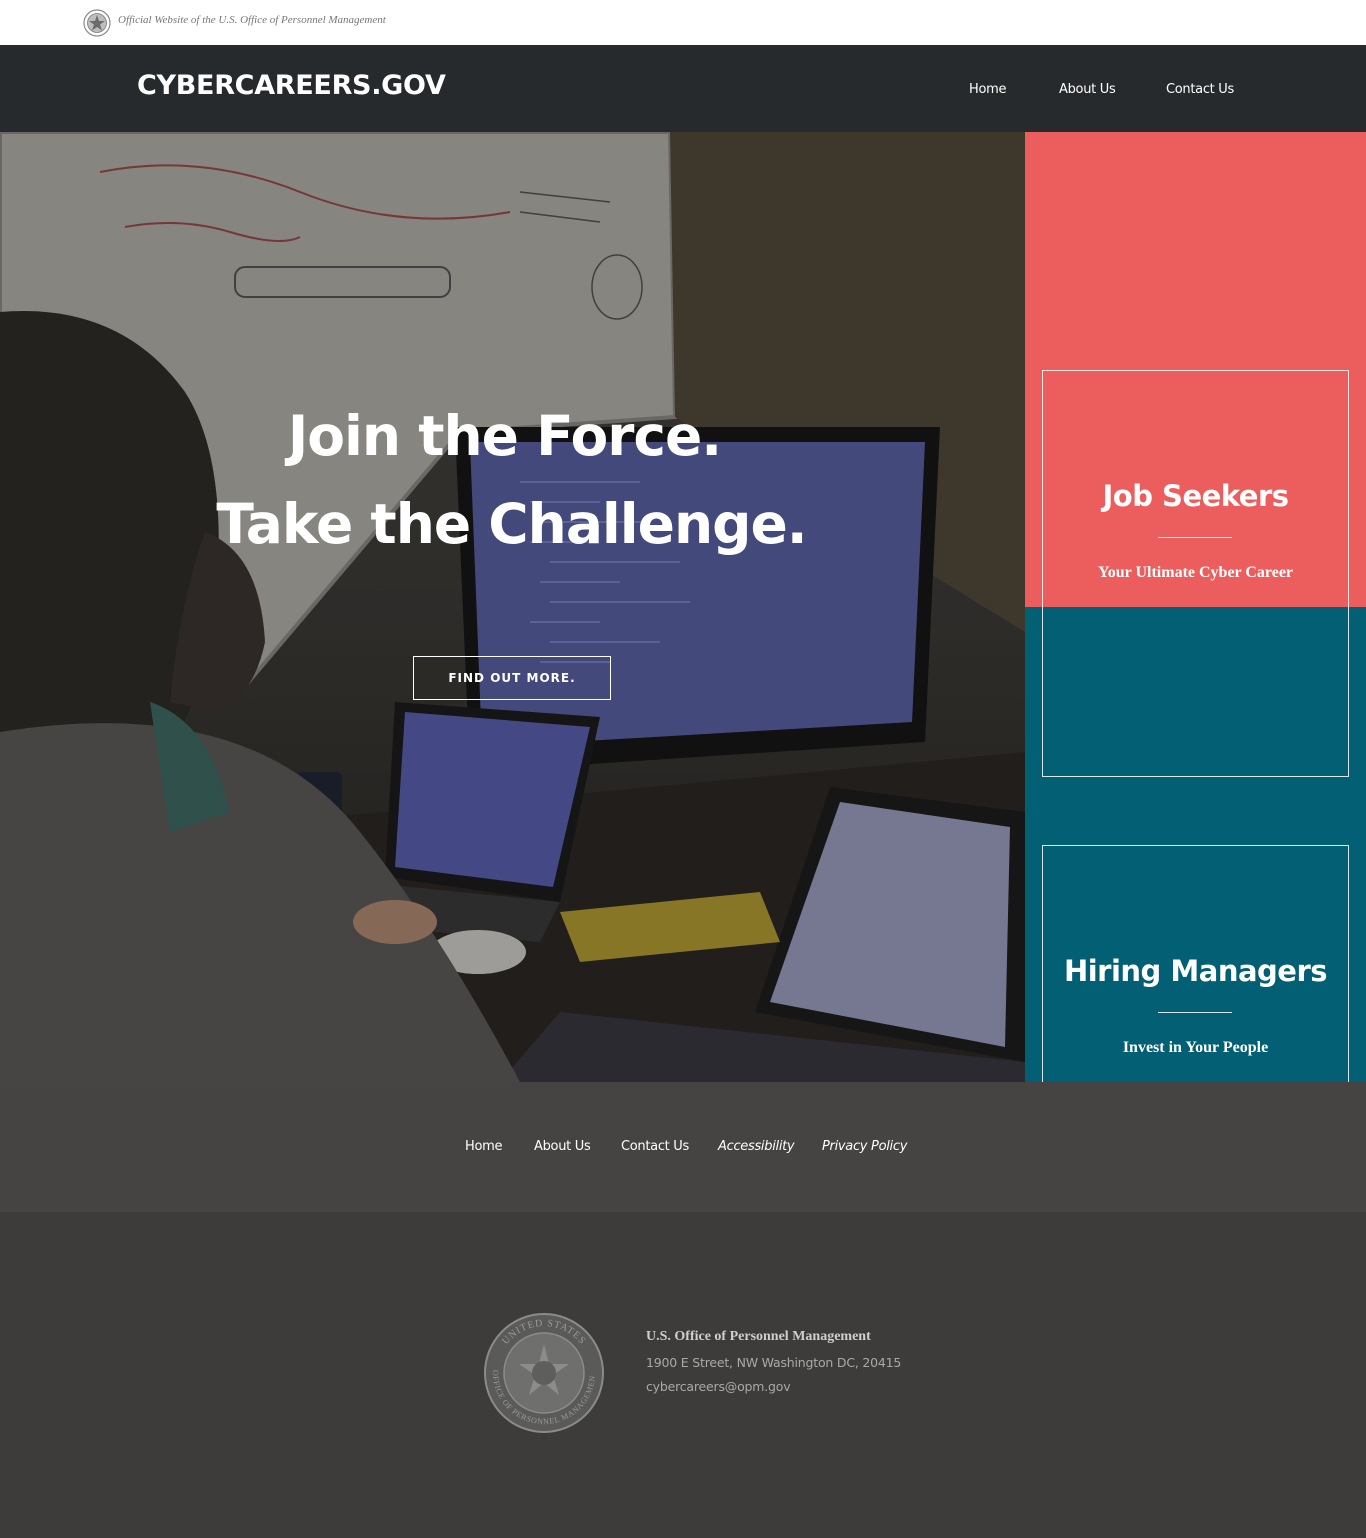  Describe the element at coordinates (1087, 89) in the screenshot. I see `nav-about-us: About Us` at that location.